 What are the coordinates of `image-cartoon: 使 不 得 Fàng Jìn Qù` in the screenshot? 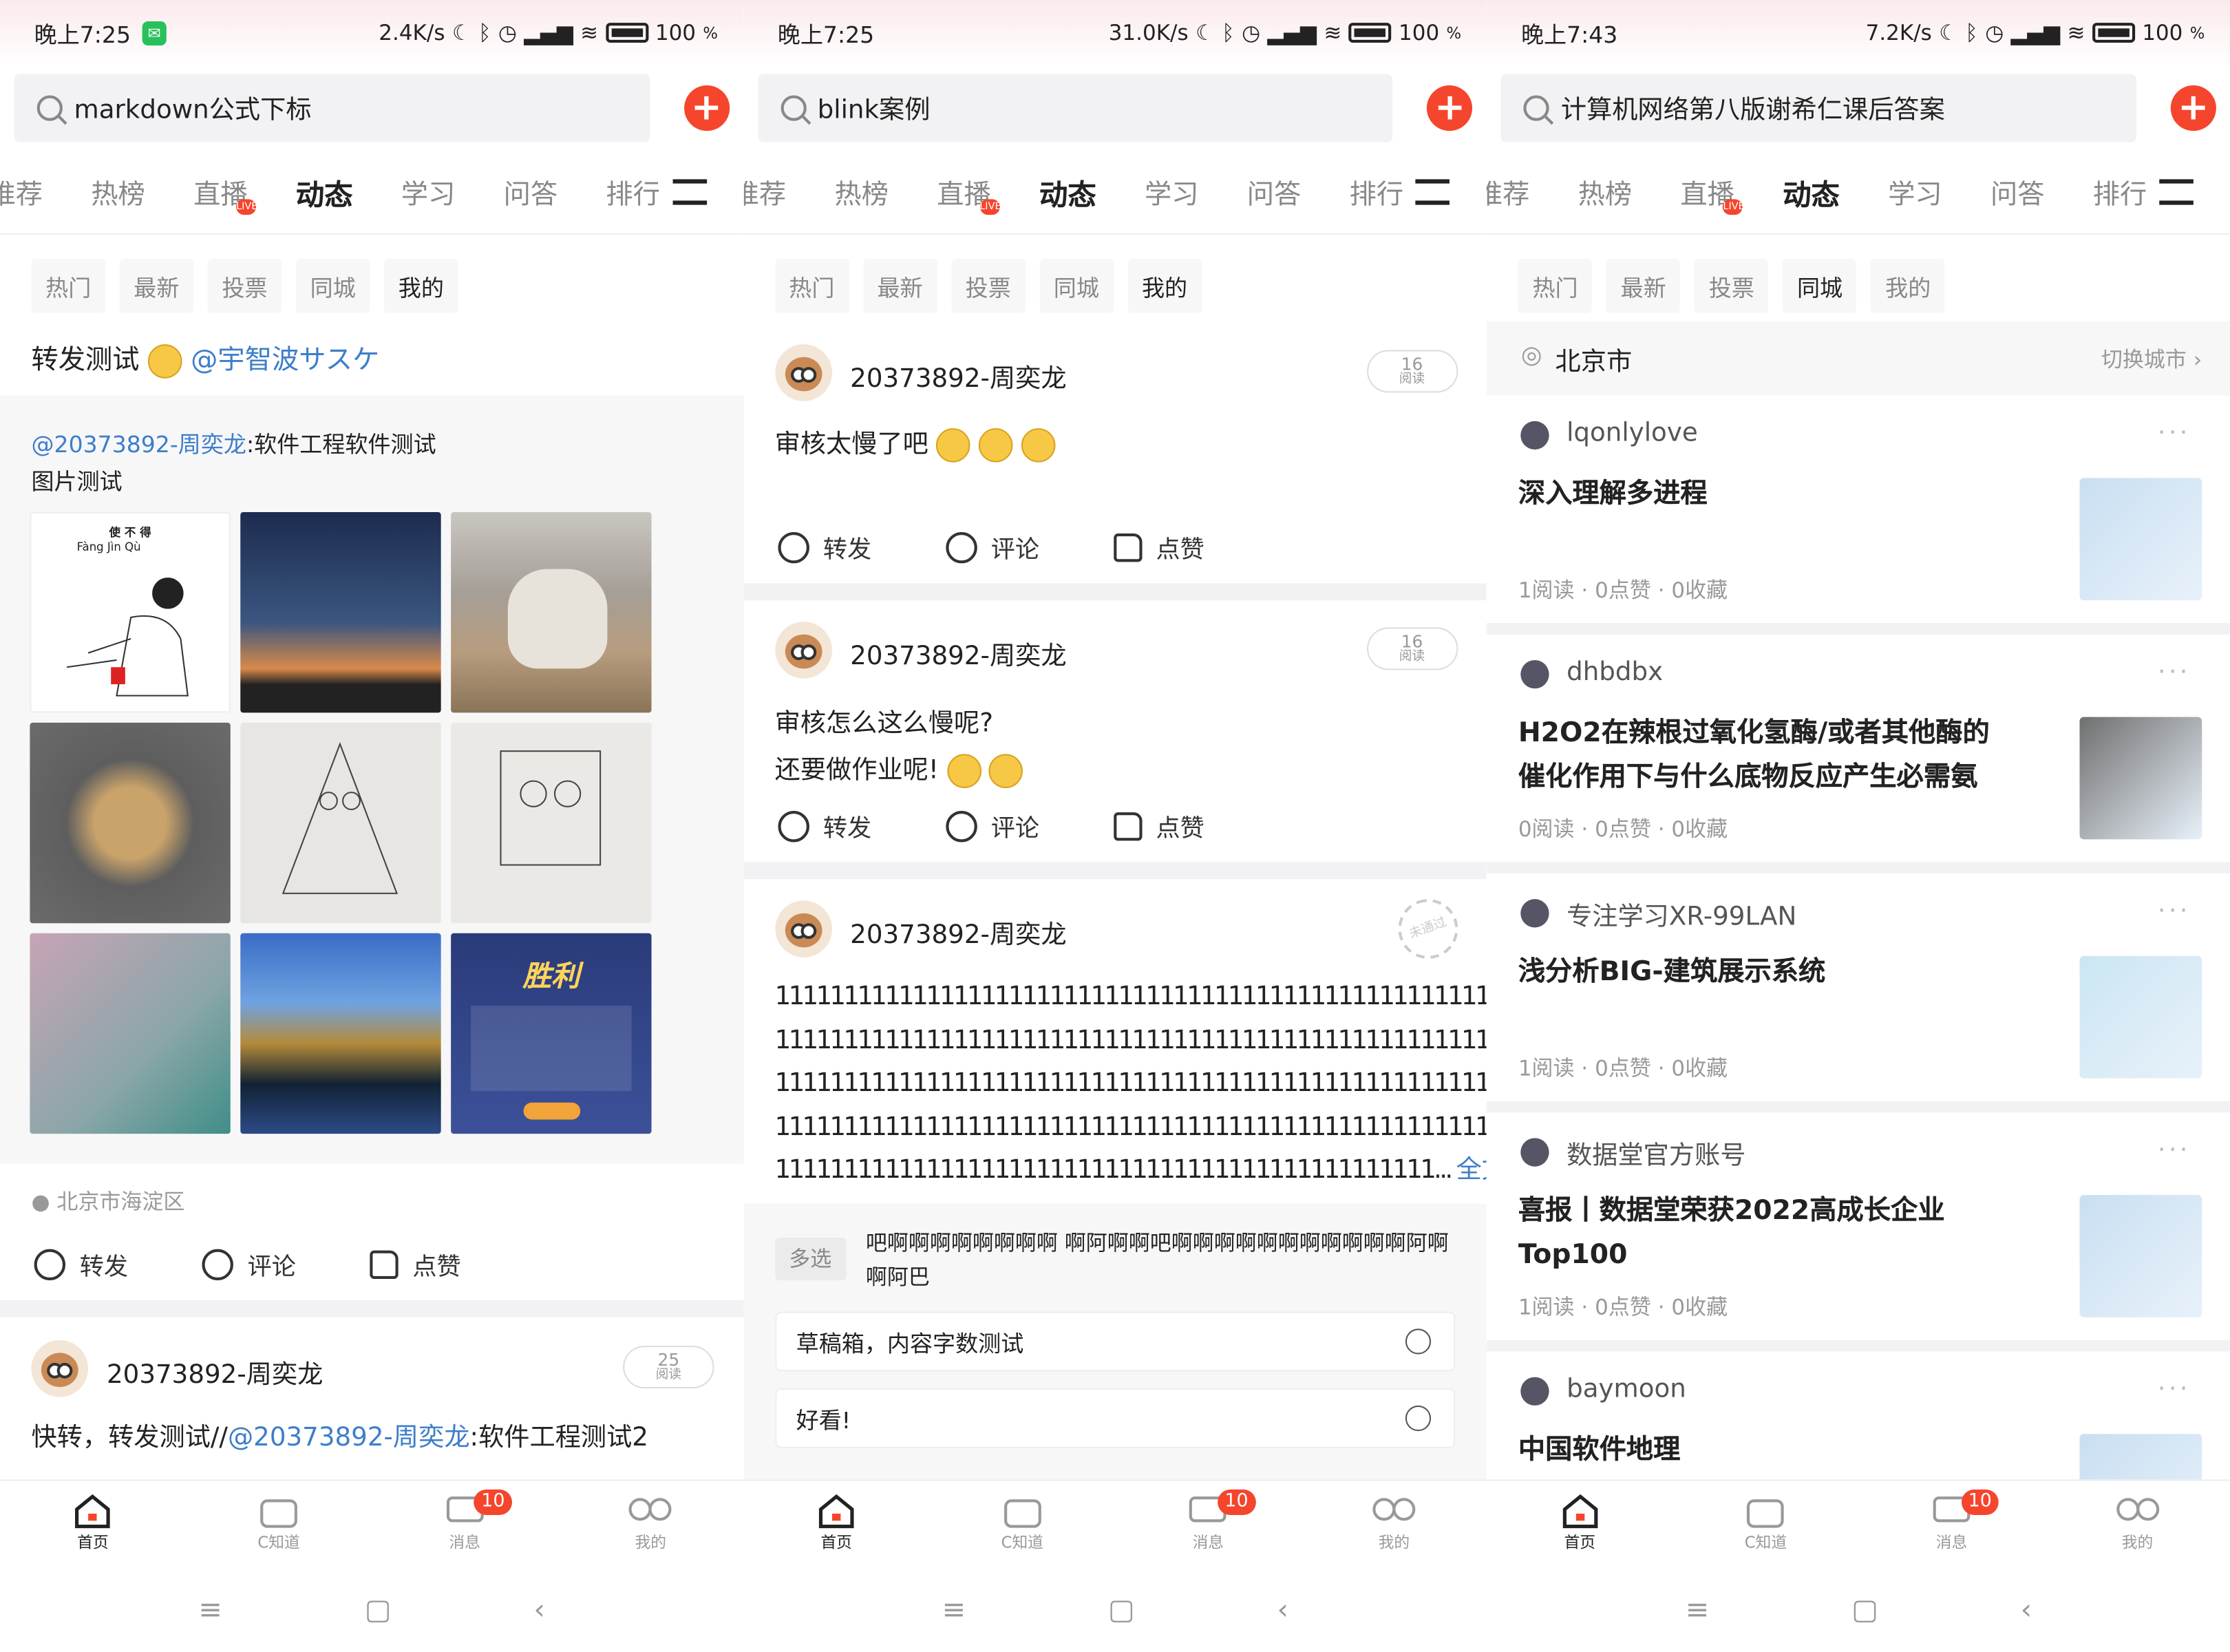 It's located at (130, 612).